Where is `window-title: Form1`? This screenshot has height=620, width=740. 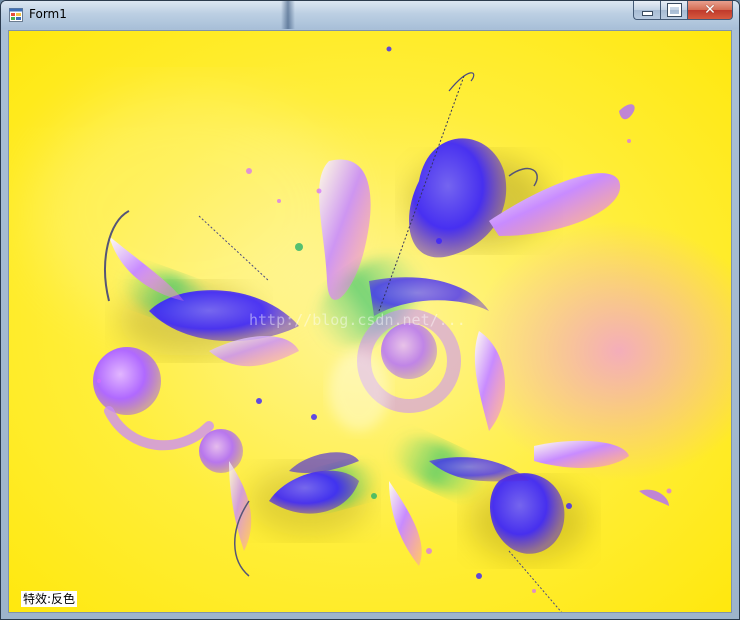 window-title: Form1 is located at coordinates (48, 14).